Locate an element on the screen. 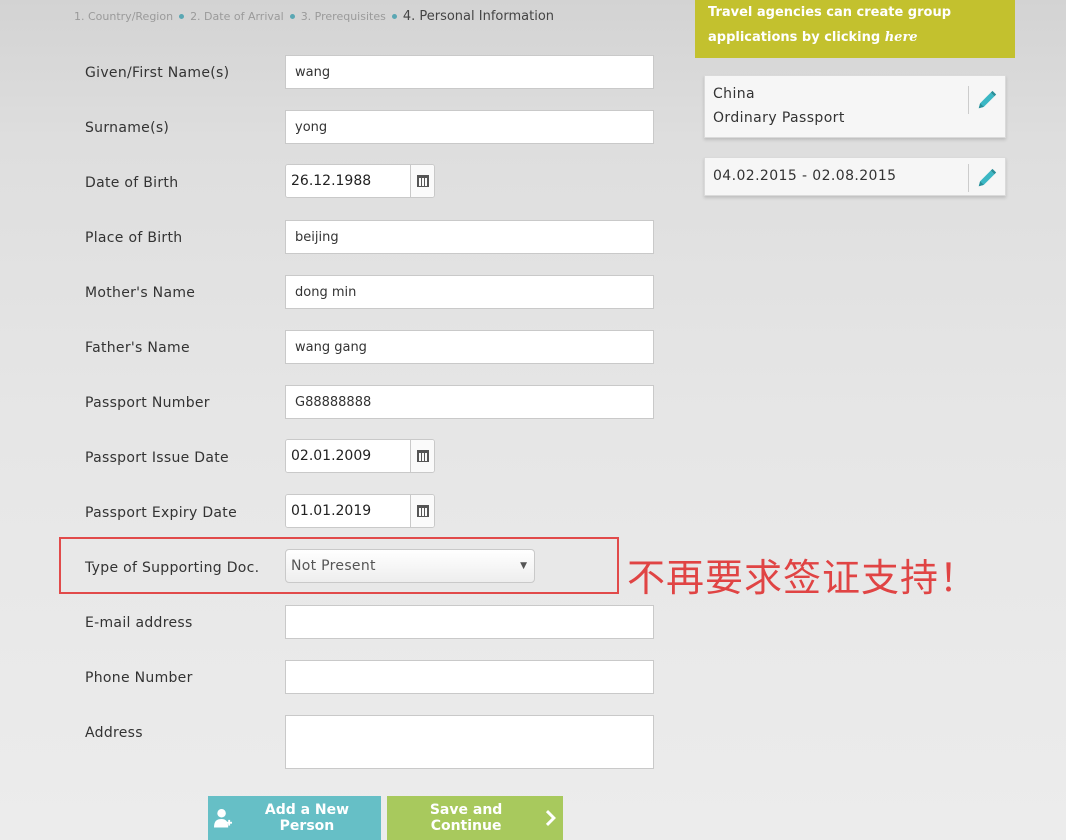  passport-number-input is located at coordinates (469, 402).